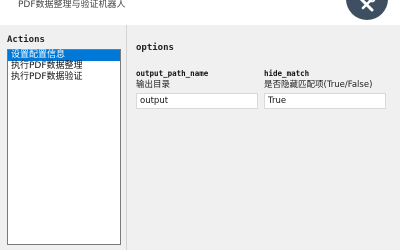 The height and width of the screenshot is (250, 400). I want to click on field-key: hide_match, so click(287, 73).